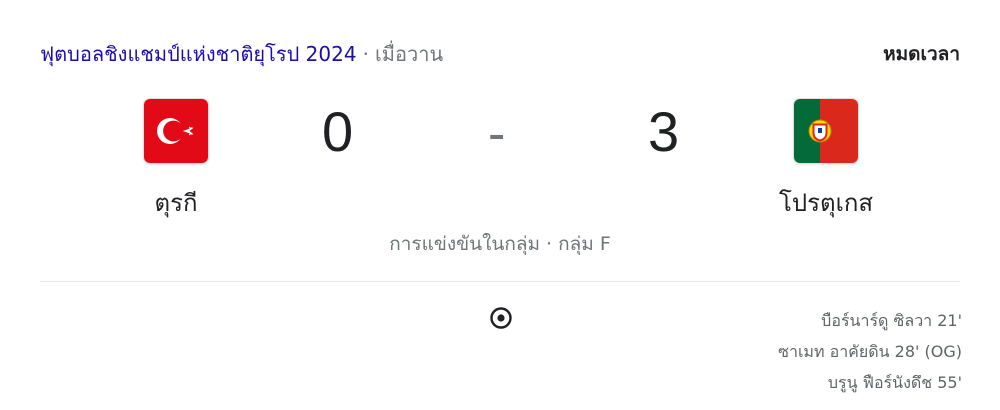 This screenshot has width=1000, height=410. What do you see at coordinates (198, 54) in the screenshot?
I see `competition-link: ฟุตบอลชิงแชมป์แห่งชาติยุโรป 2024` at bounding box center [198, 54].